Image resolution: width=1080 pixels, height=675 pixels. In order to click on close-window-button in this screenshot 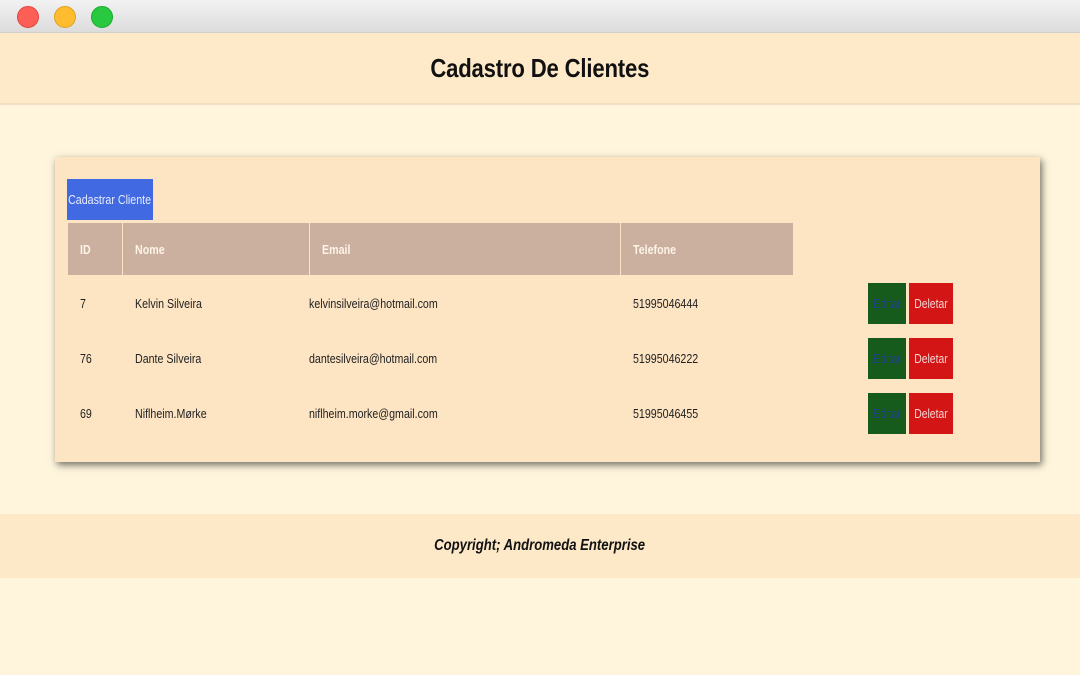, I will do `click(28, 17)`.